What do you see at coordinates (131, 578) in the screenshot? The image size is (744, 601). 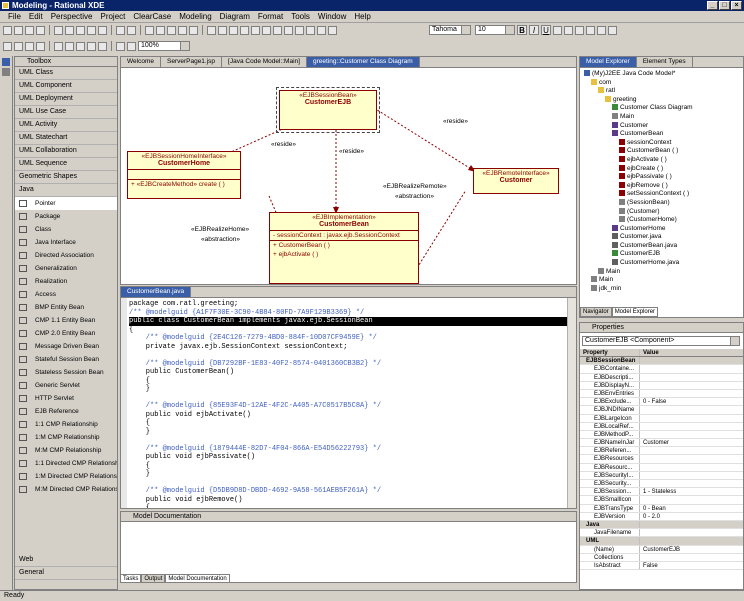 I see `tab-tasks: Tasks` at bounding box center [131, 578].